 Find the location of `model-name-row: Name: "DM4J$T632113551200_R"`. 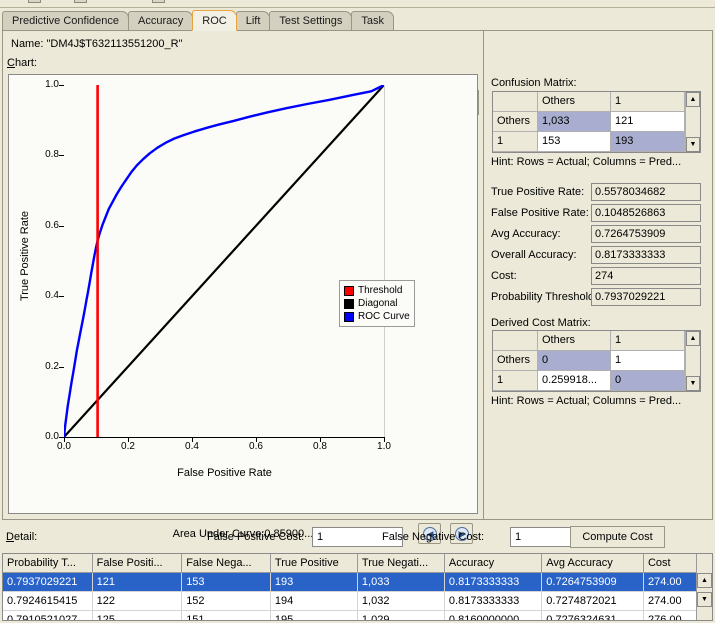

model-name-row: Name: "DM4J$T632113551200_R" is located at coordinates (97, 44).